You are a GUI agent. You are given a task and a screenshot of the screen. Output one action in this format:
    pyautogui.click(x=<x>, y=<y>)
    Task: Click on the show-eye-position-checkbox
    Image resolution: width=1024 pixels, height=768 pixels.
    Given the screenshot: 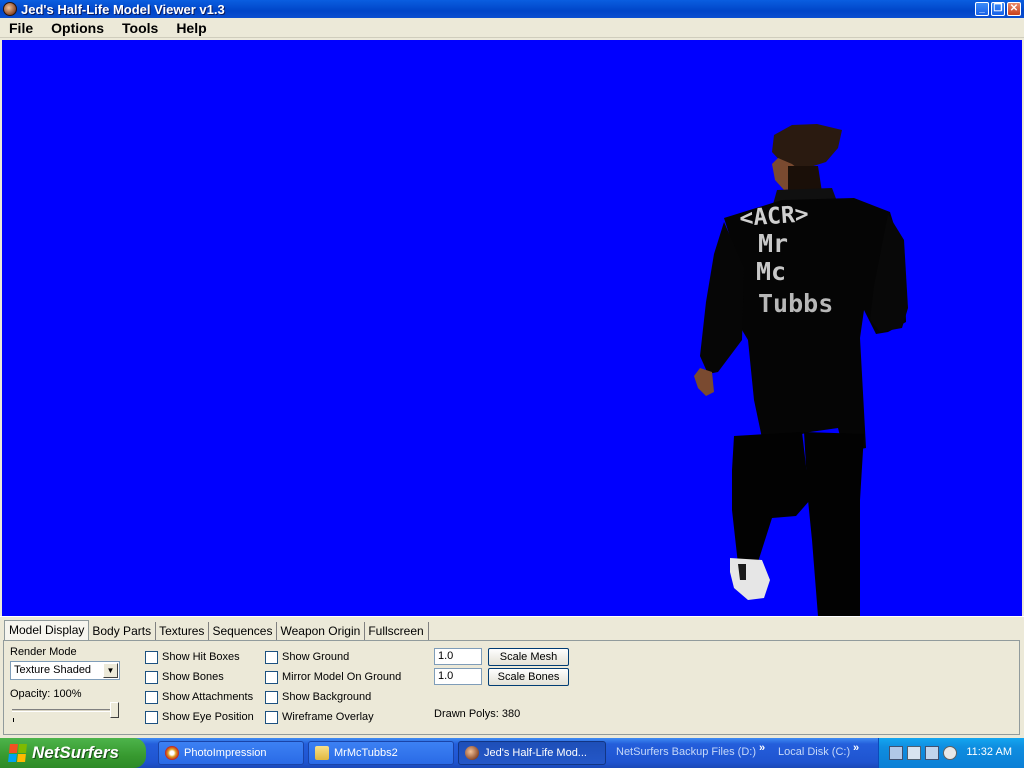 What is the action you would take?
    pyautogui.click(x=151, y=717)
    